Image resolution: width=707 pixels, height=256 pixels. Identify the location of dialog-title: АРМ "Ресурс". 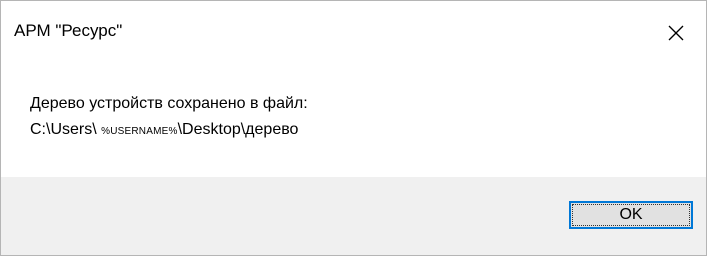
(68, 30).